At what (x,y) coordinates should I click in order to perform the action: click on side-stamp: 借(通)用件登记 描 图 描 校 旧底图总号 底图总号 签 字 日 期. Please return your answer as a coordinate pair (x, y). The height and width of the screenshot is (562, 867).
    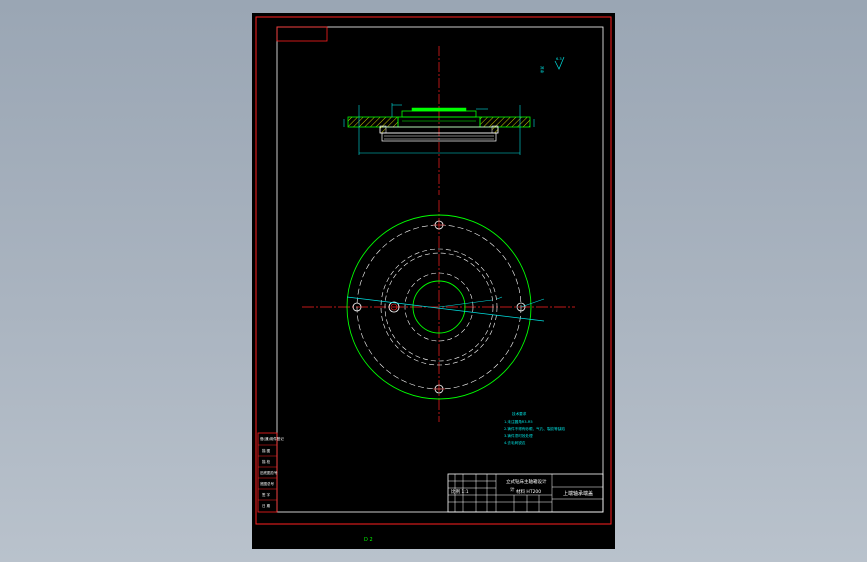
    Looking at the image, I should click on (270, 472).